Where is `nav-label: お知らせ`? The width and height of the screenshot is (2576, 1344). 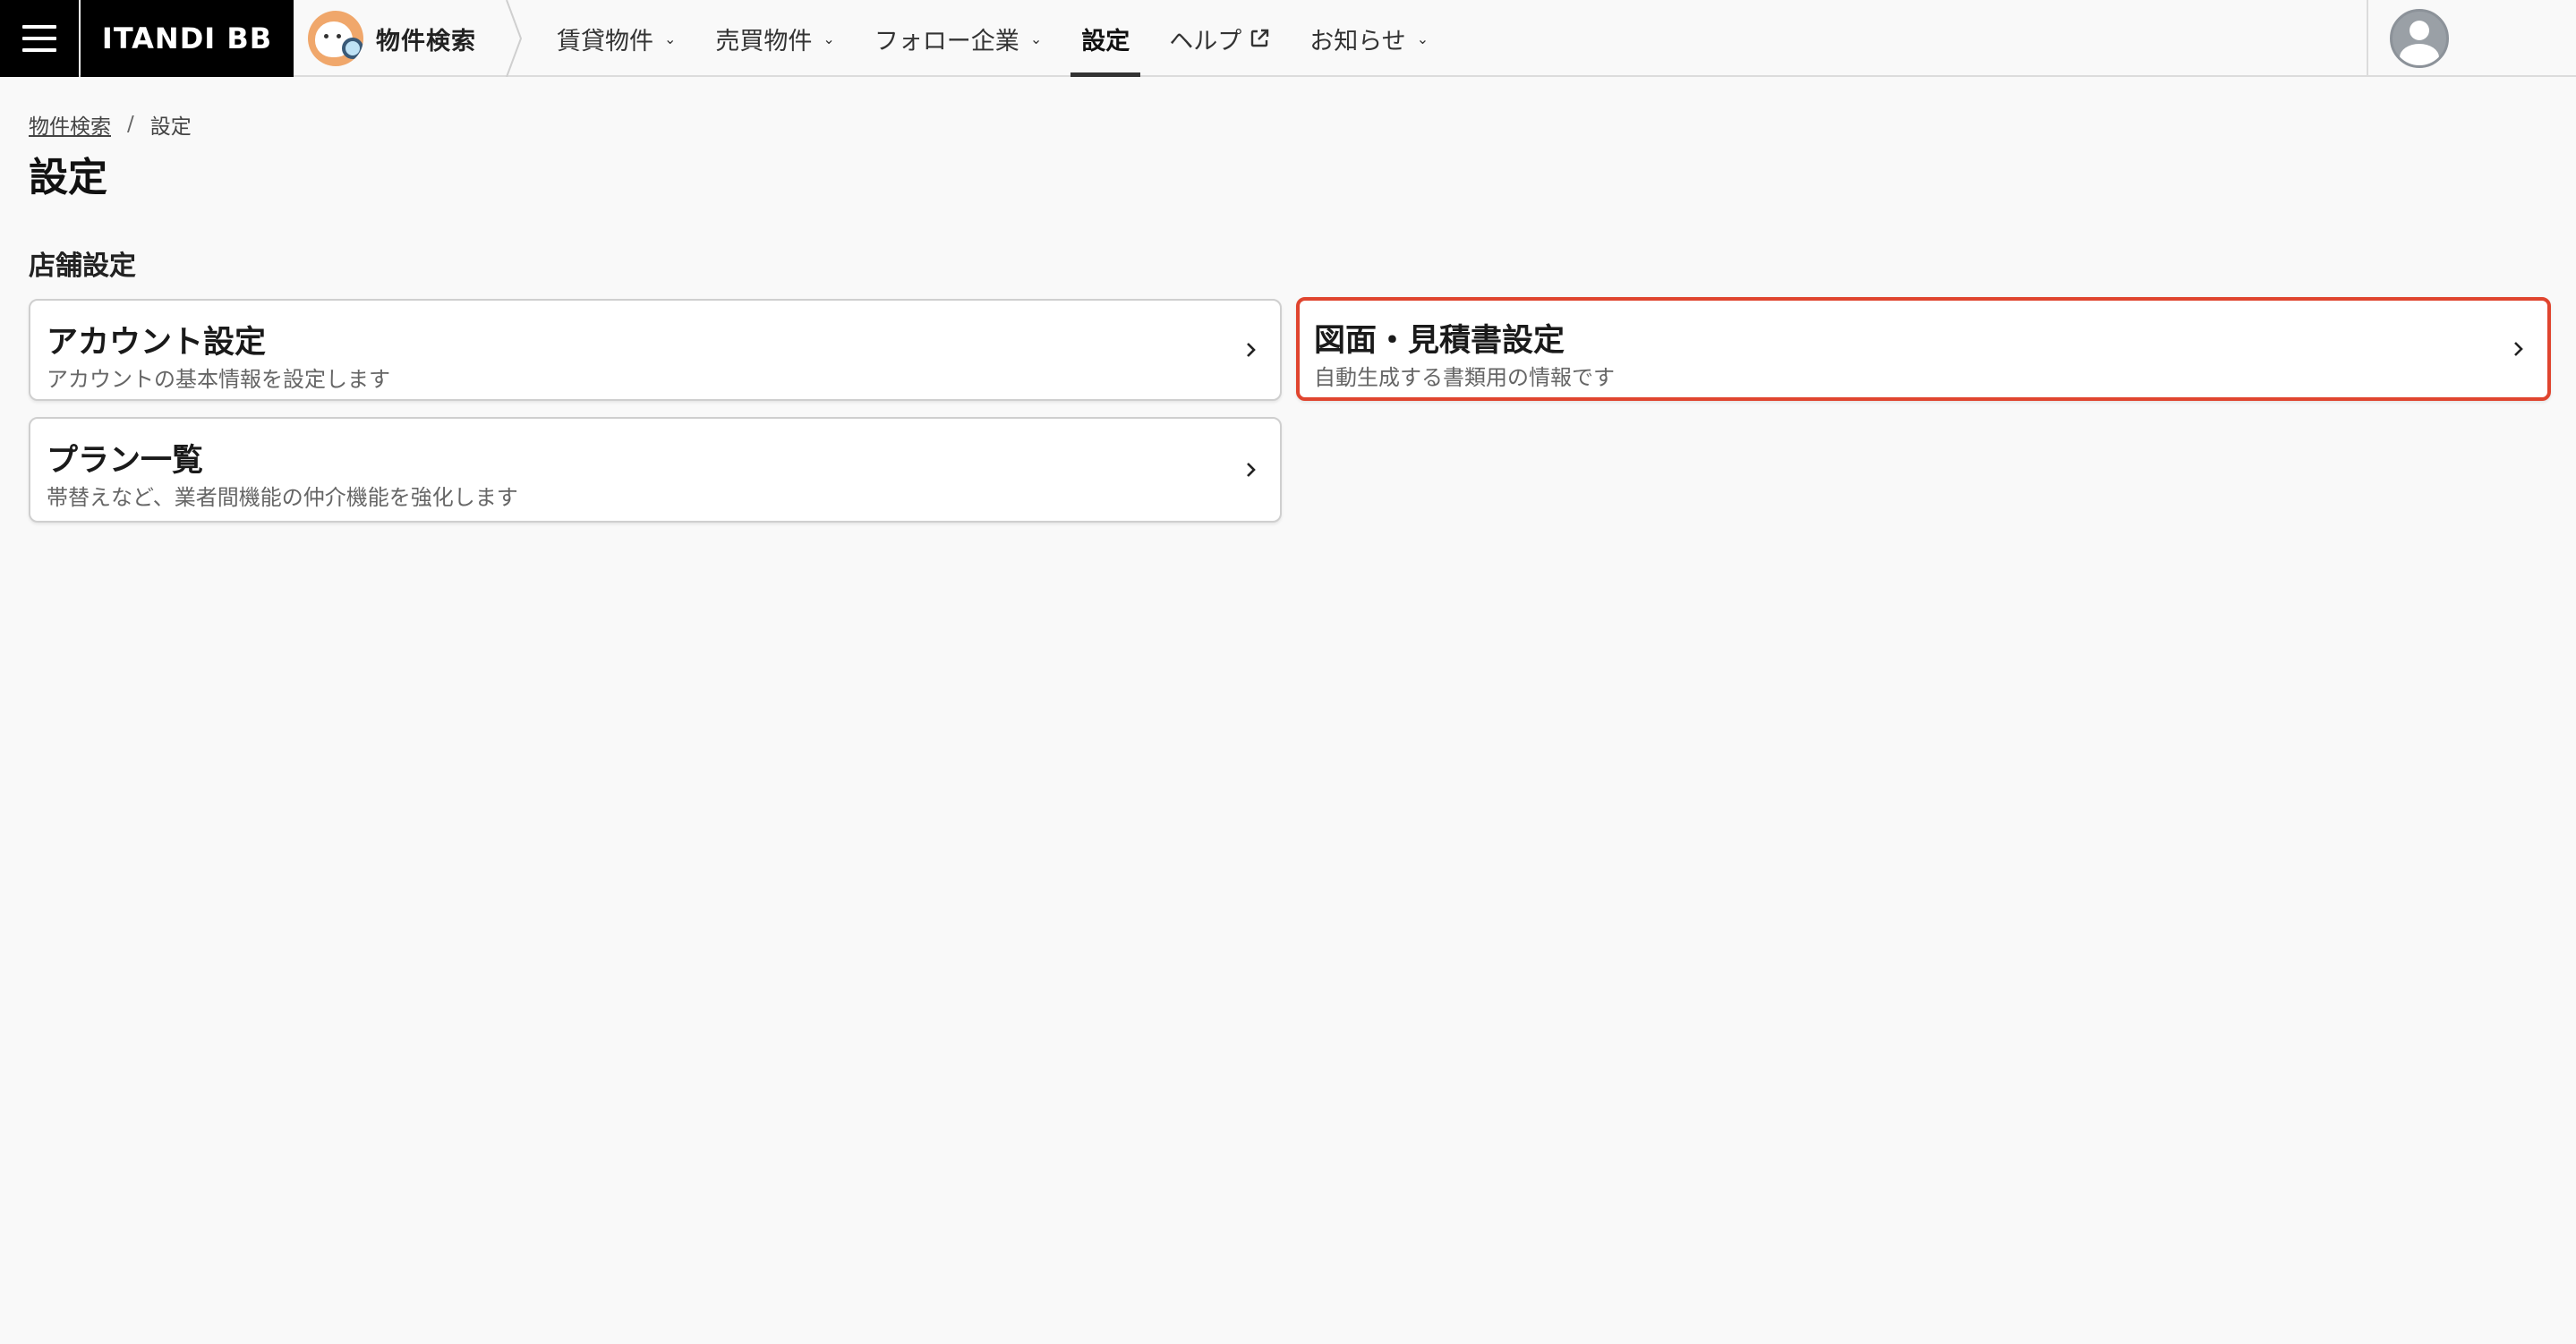 nav-label: お知らせ is located at coordinates (1357, 41).